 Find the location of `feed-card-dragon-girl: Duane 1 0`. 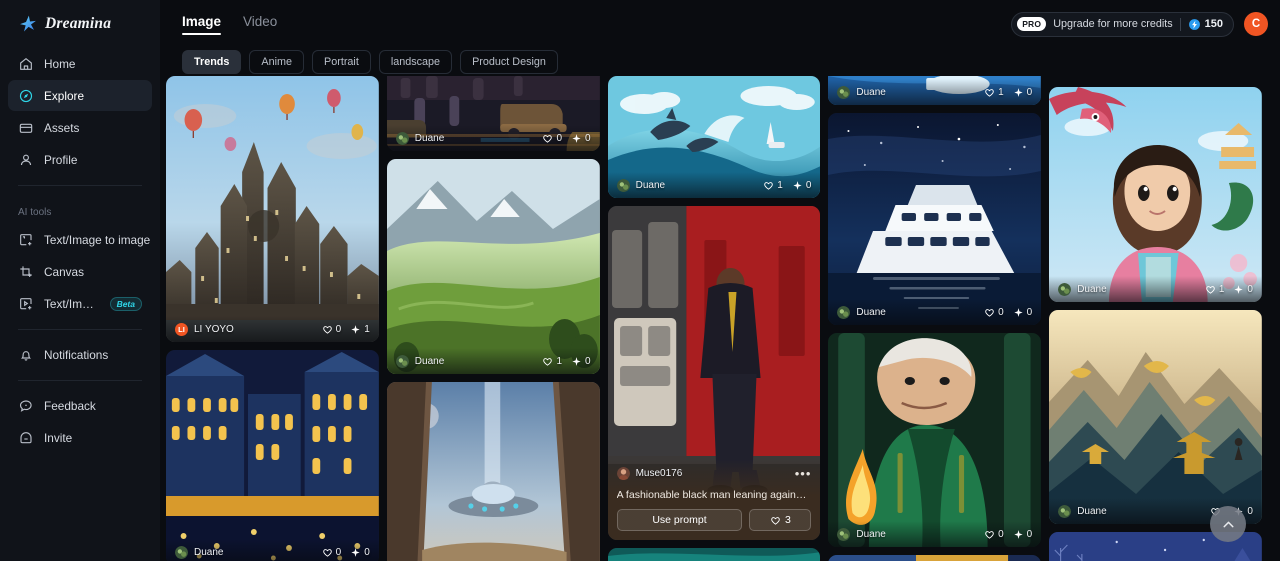

feed-card-dragon-girl: Duane 1 0 is located at coordinates (1155, 194).